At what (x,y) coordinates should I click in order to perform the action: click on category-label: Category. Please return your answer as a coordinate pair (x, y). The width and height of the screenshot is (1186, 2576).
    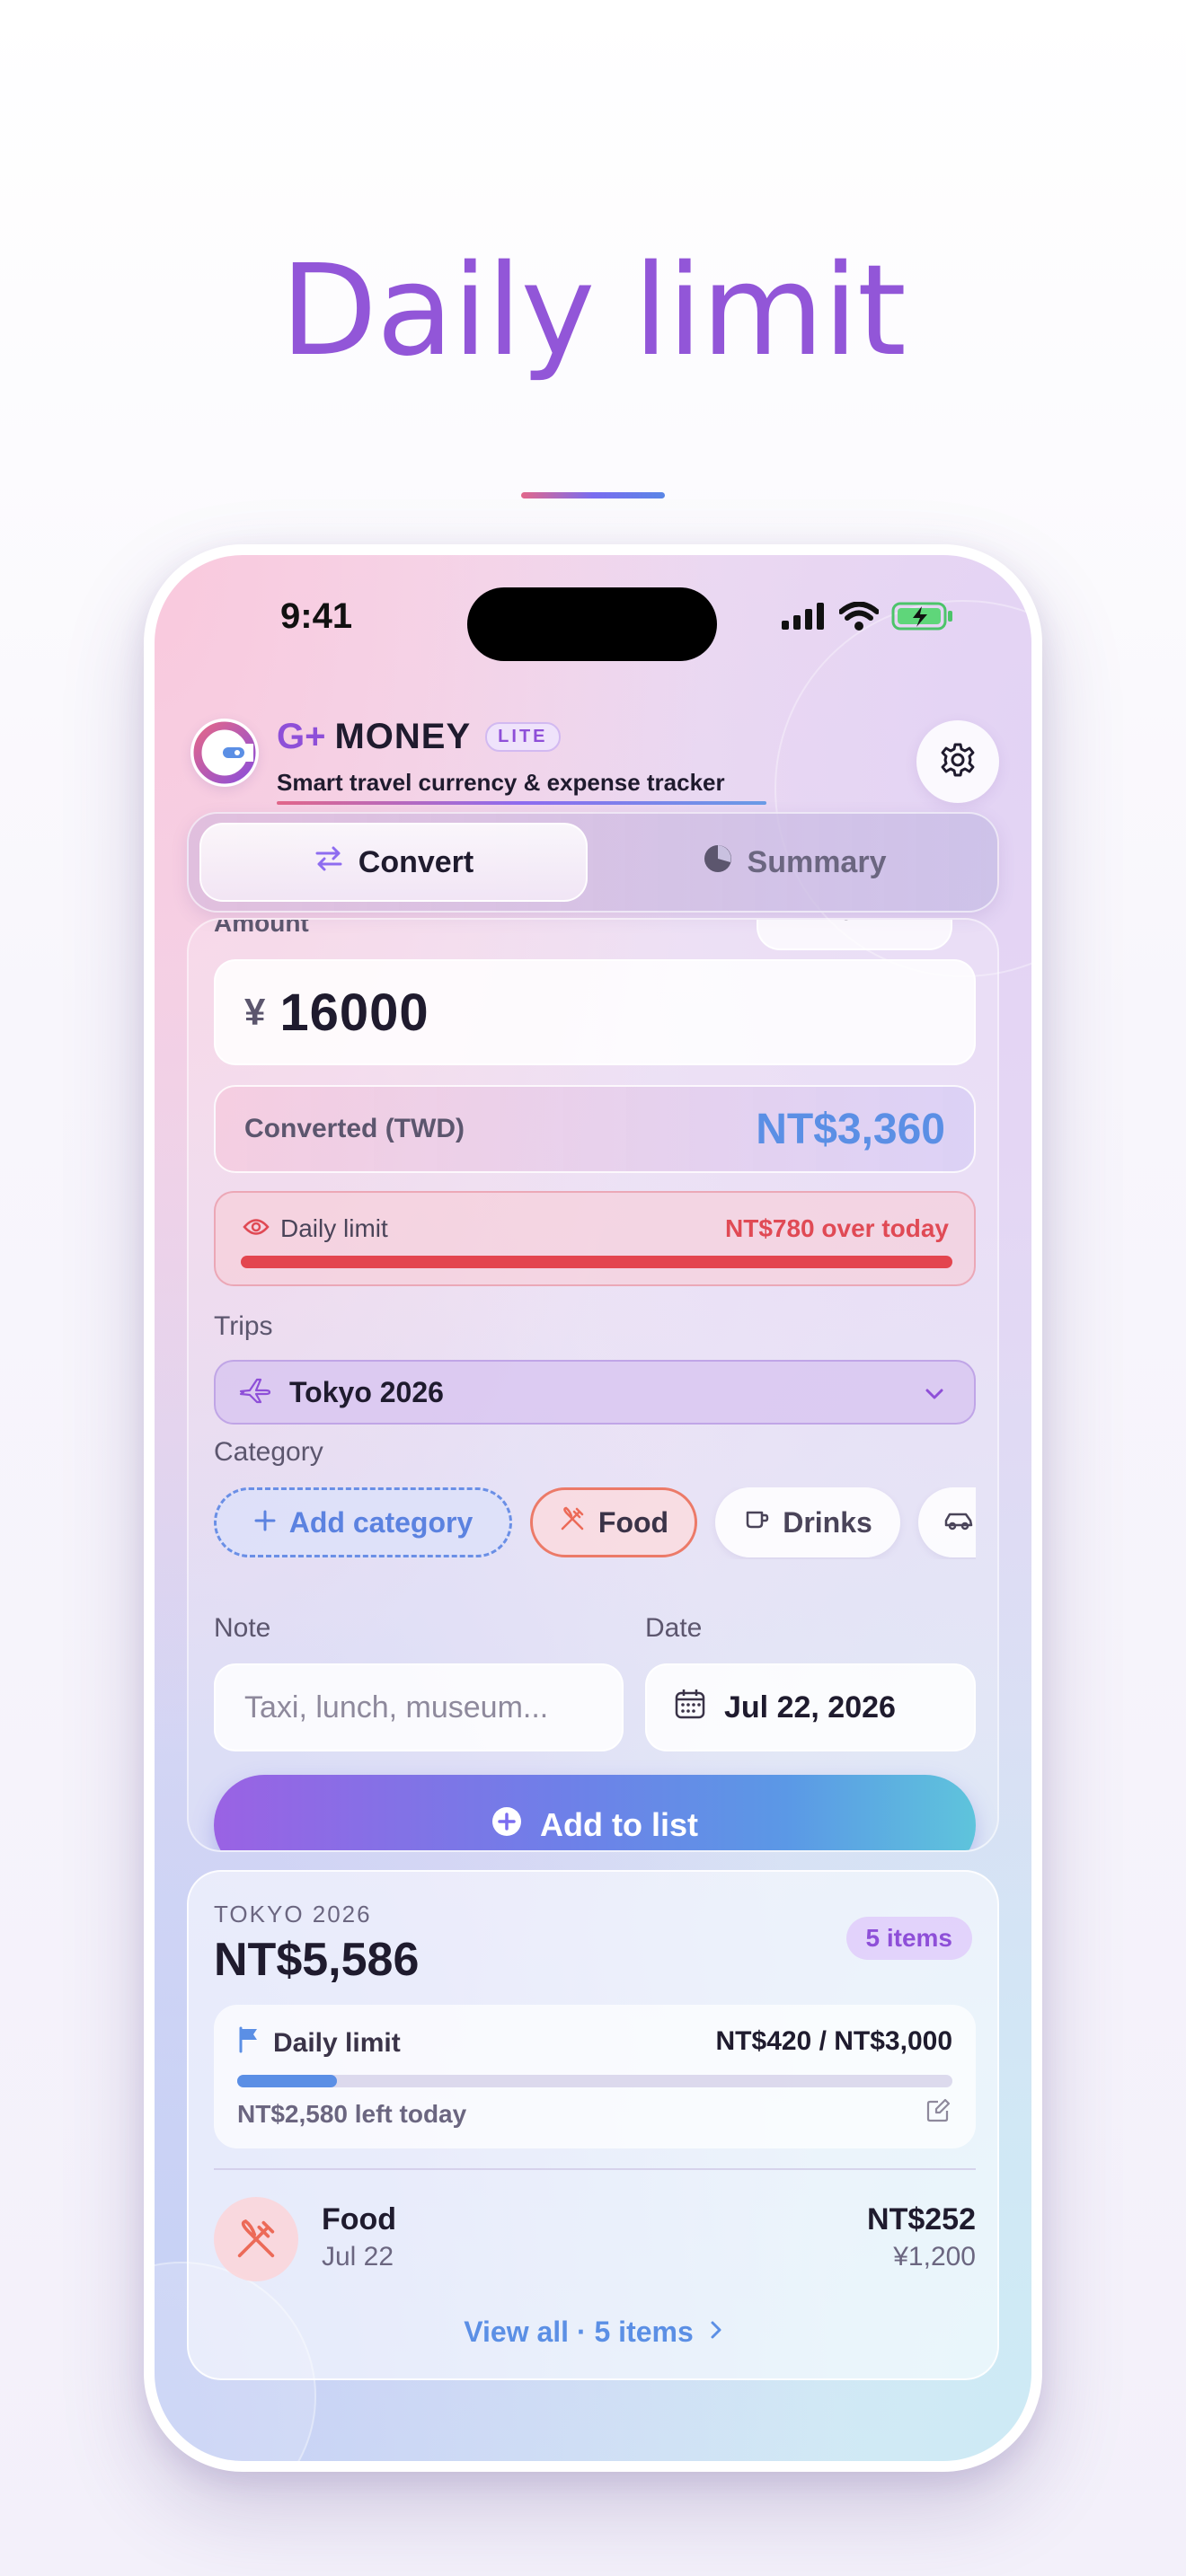
    Looking at the image, I should click on (268, 1452).